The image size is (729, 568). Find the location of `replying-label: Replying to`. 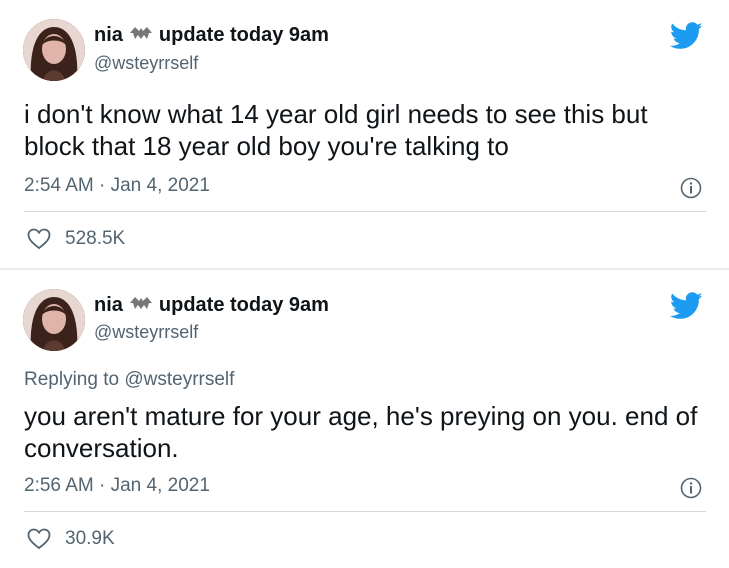

replying-label: Replying to is located at coordinates (72, 379).